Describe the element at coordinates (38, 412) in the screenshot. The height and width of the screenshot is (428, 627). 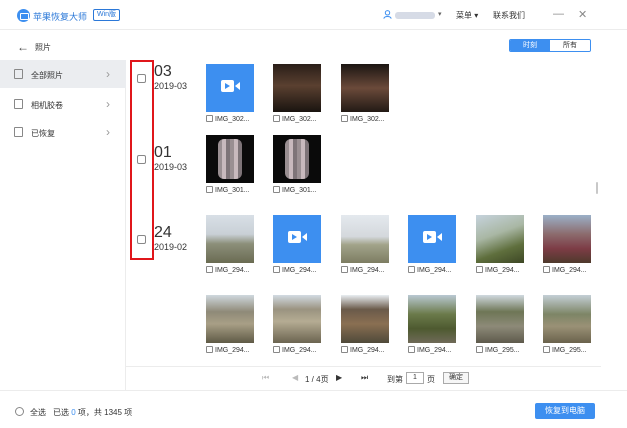
I see `select-all-label: 全选` at that location.